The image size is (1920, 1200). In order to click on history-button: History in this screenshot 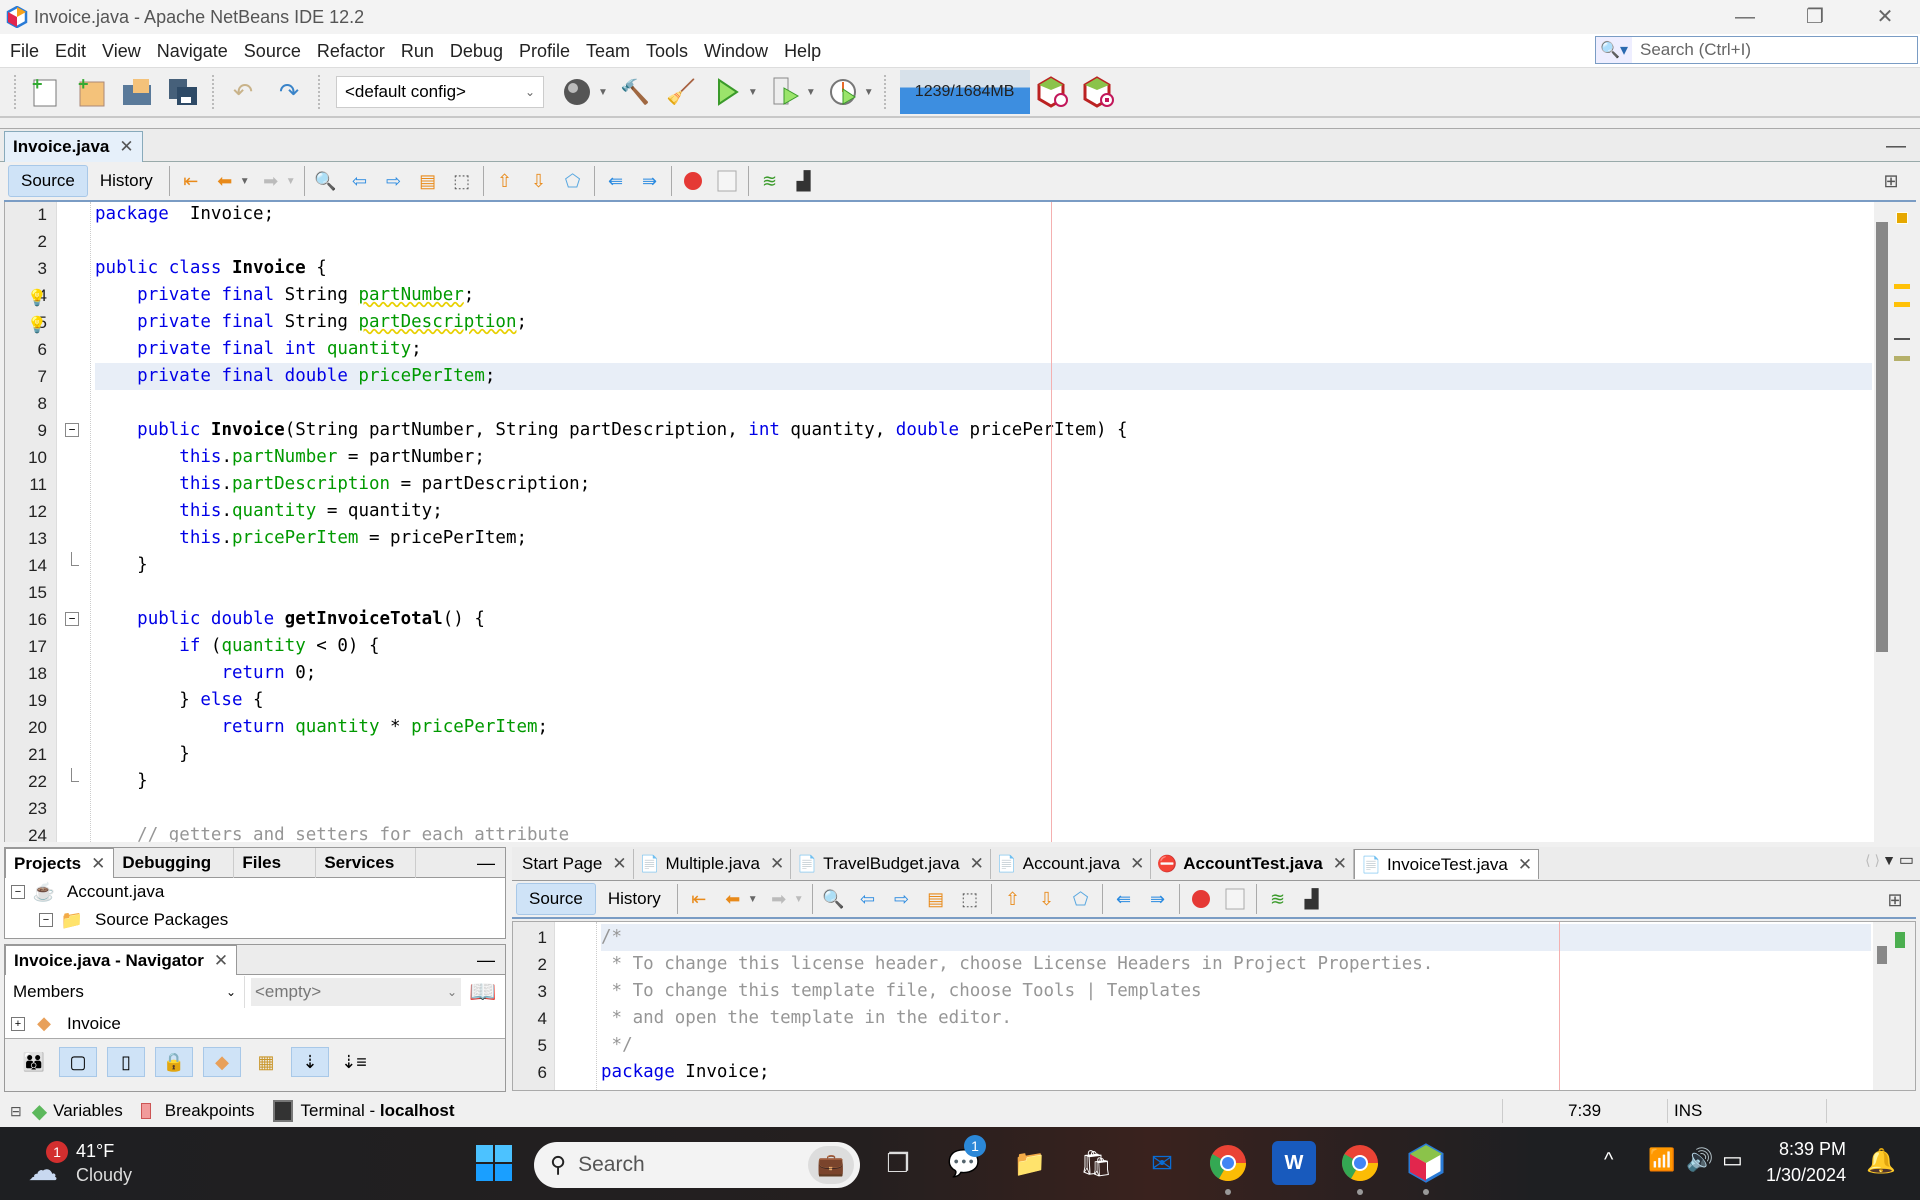, I will do `click(126, 181)`.